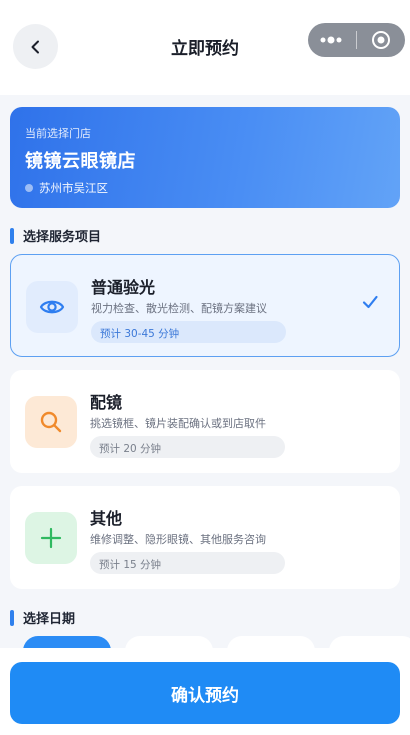 This screenshot has width=410, height=735. What do you see at coordinates (178, 539) in the screenshot?
I see `service-desc: 维修调整、隐形眼镜、其他服务咨询` at bounding box center [178, 539].